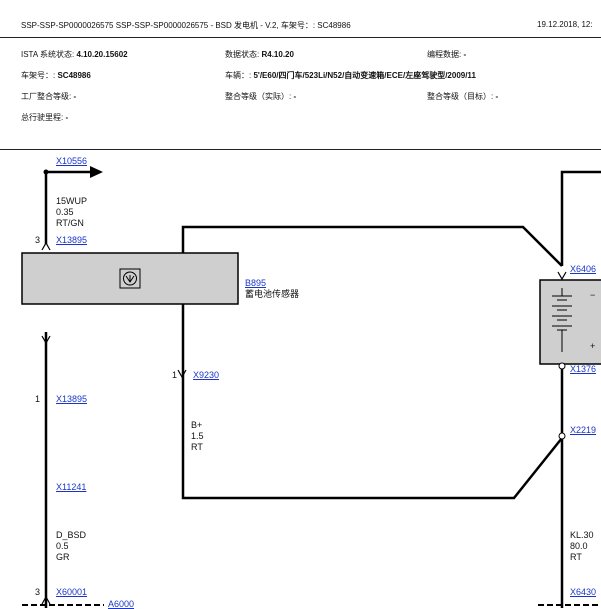 Image resolution: width=601 pixels, height=609 pixels. Describe the element at coordinates (583, 269) in the screenshot. I see `connector-x6406: X6406` at that location.